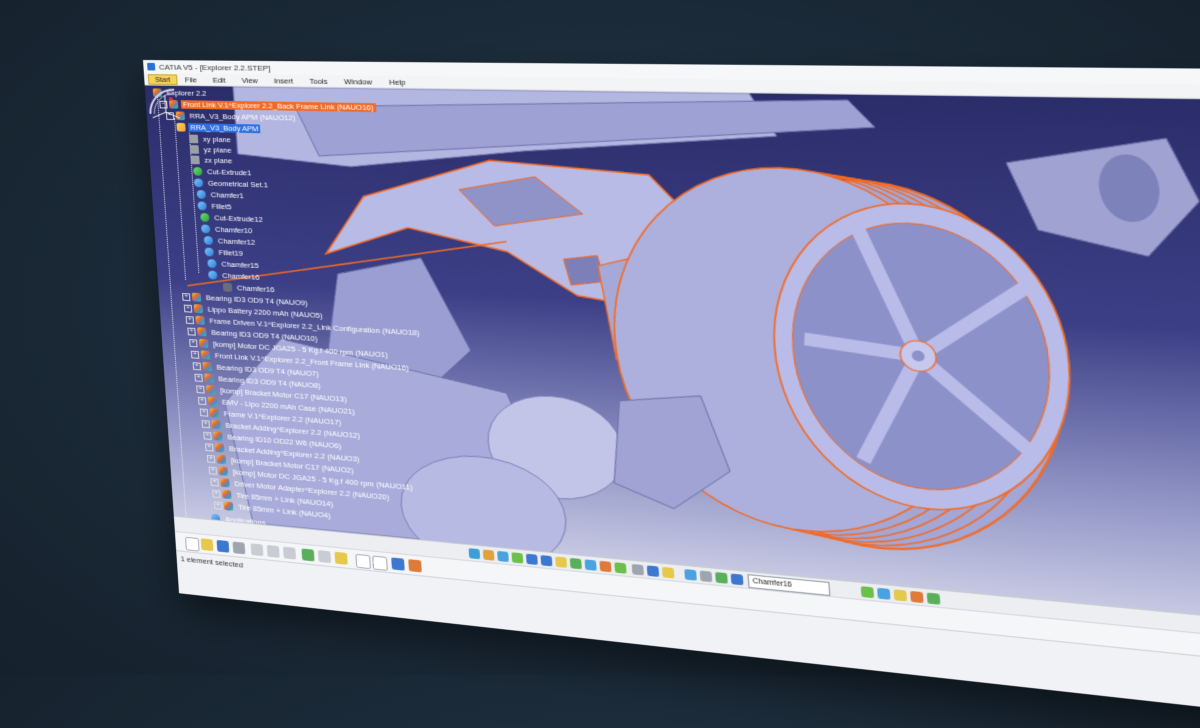  Describe the element at coordinates (223, 172) in the screenshot. I see `tree-item-feature: Cut-Extrude1` at that location.